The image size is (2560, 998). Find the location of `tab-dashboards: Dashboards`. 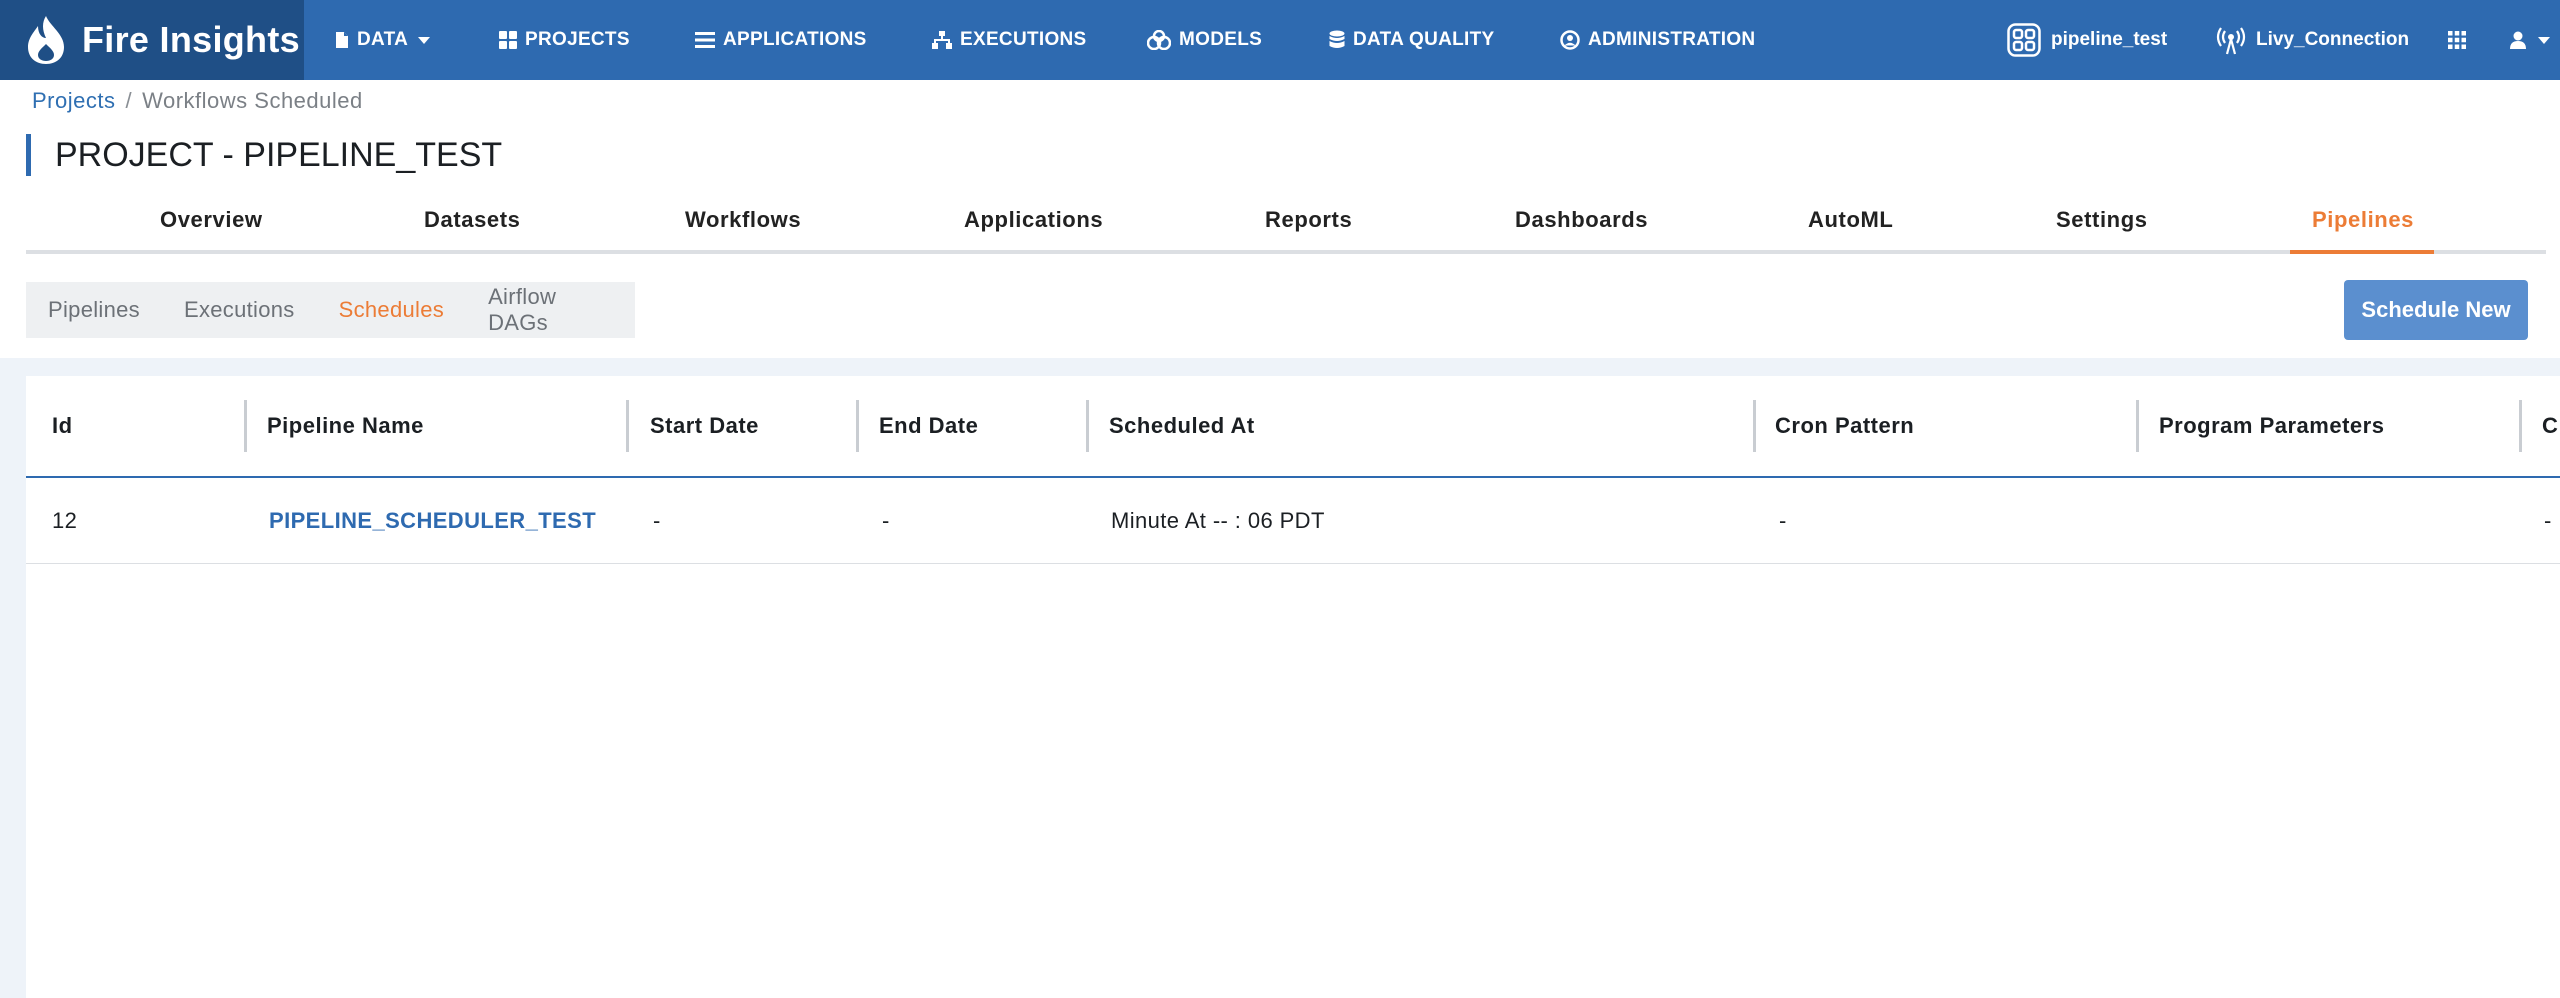

tab-dashboards: Dashboards is located at coordinates (1581, 220).